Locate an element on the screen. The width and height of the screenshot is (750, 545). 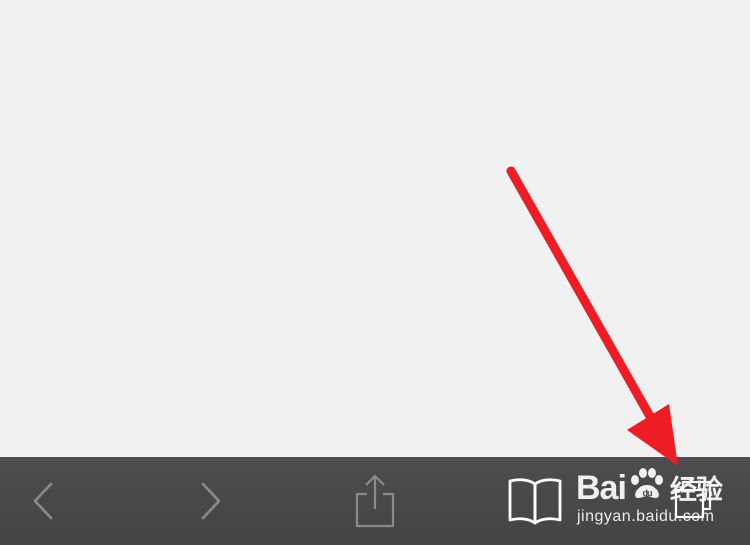
chevron-right-icon is located at coordinates (211, 501).